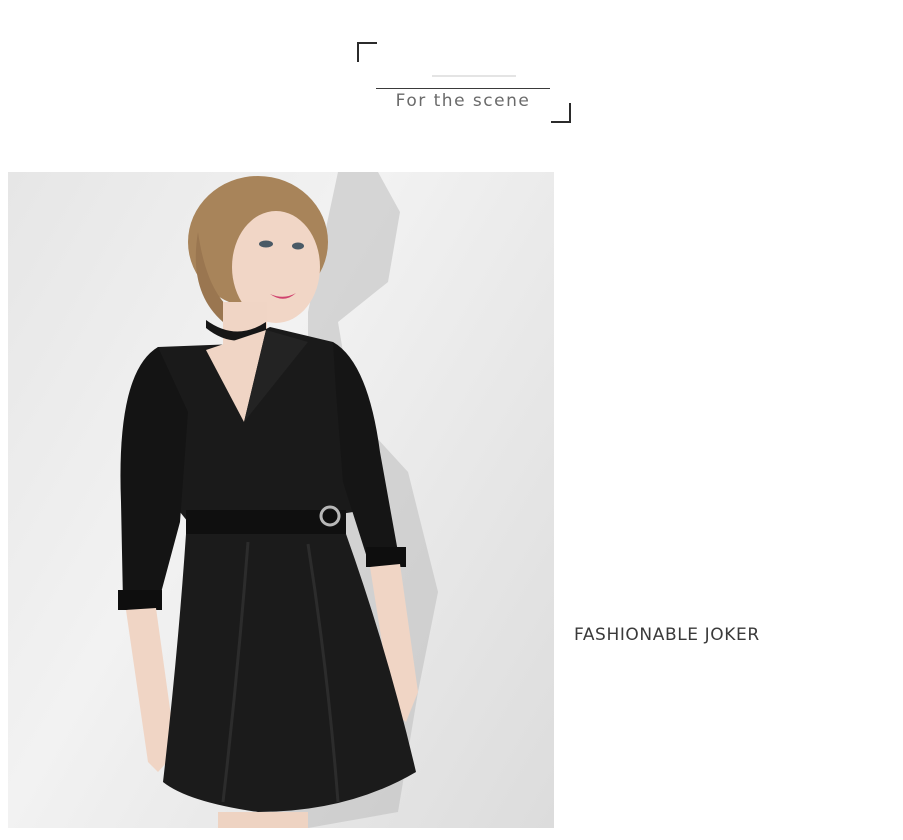  Describe the element at coordinates (561, 113) in the screenshot. I see `corner-bracket-bottom-right` at that location.